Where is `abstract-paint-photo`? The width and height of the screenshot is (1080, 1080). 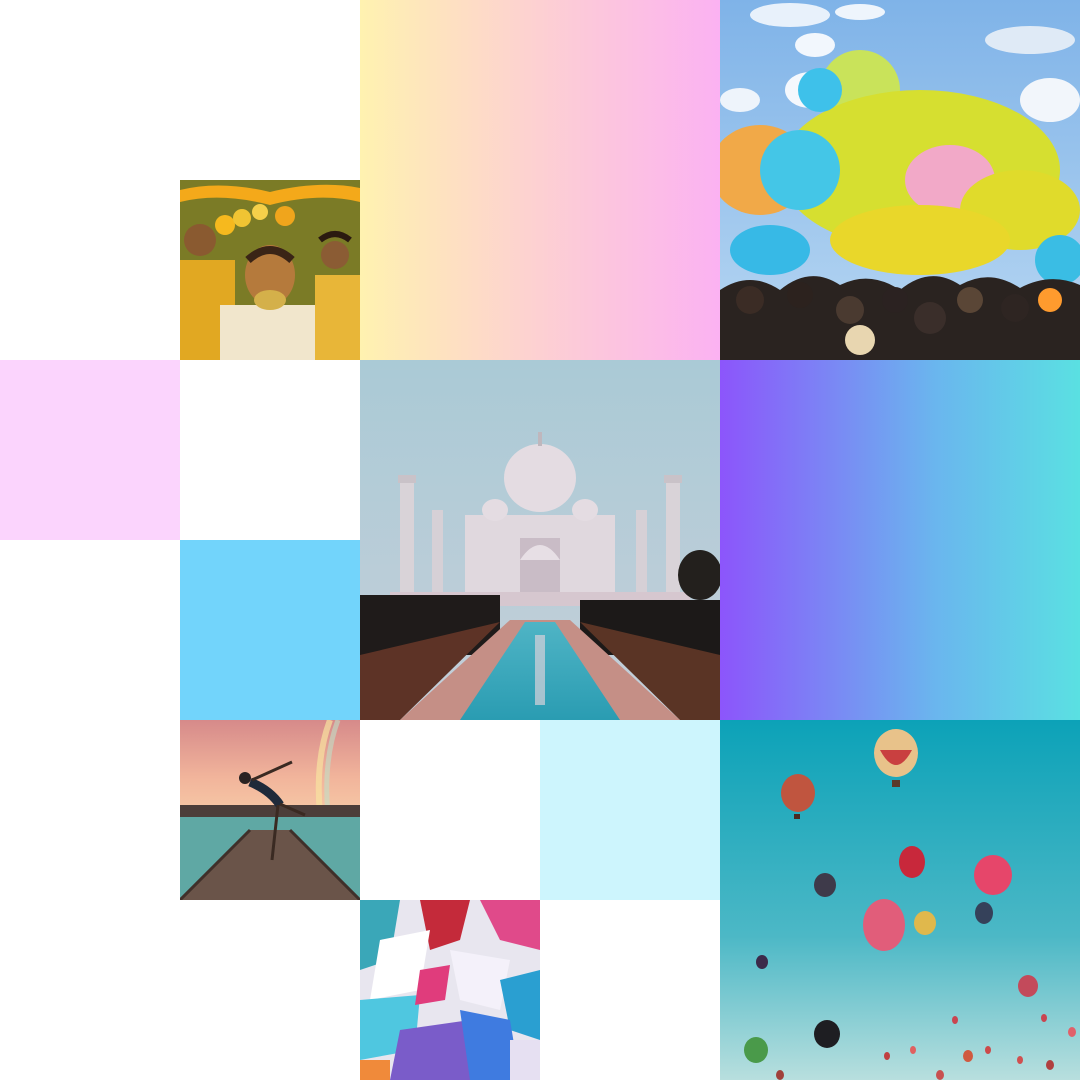 abstract-paint-photo is located at coordinates (450, 990).